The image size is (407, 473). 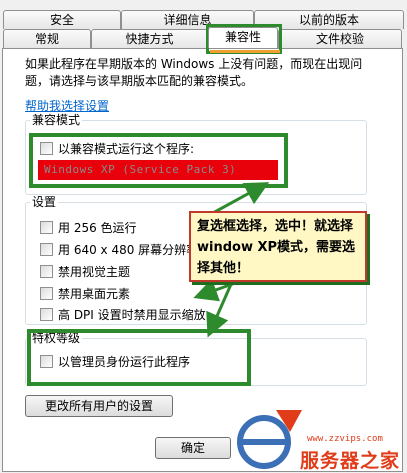 I want to click on compat-mode-checkbox: 以兼容模式运行这个程序:, so click(x=117, y=148).